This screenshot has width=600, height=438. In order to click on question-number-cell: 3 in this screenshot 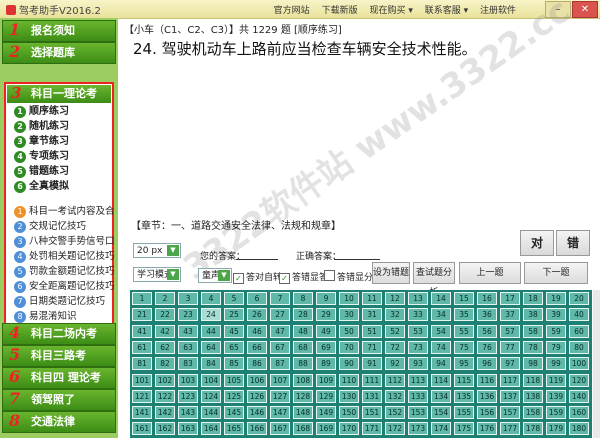, I will do `click(188, 298)`.